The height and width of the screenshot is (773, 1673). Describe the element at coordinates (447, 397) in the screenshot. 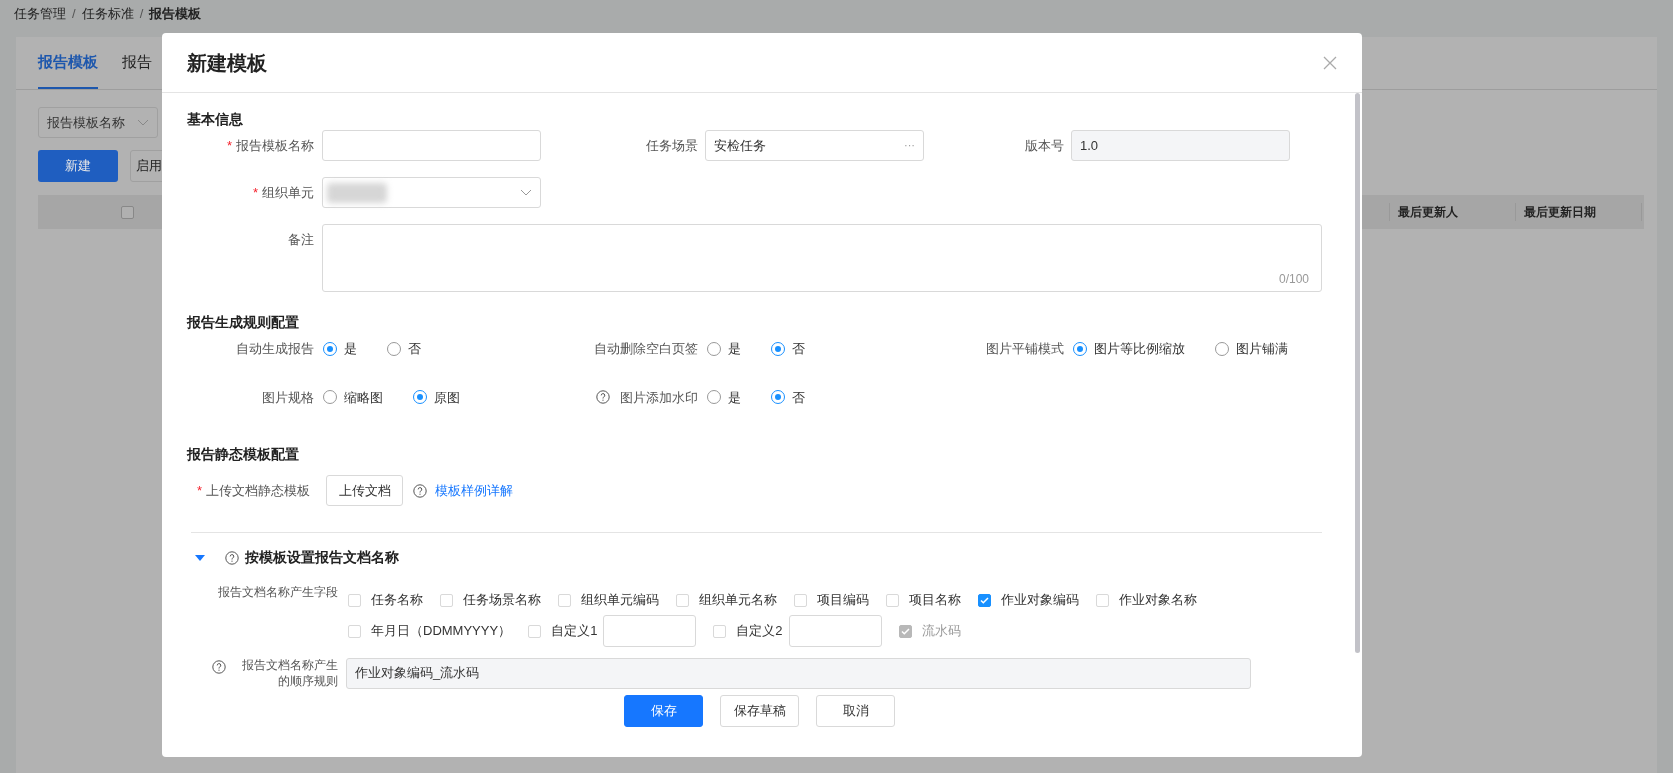

I see `option-label: 原图` at that location.